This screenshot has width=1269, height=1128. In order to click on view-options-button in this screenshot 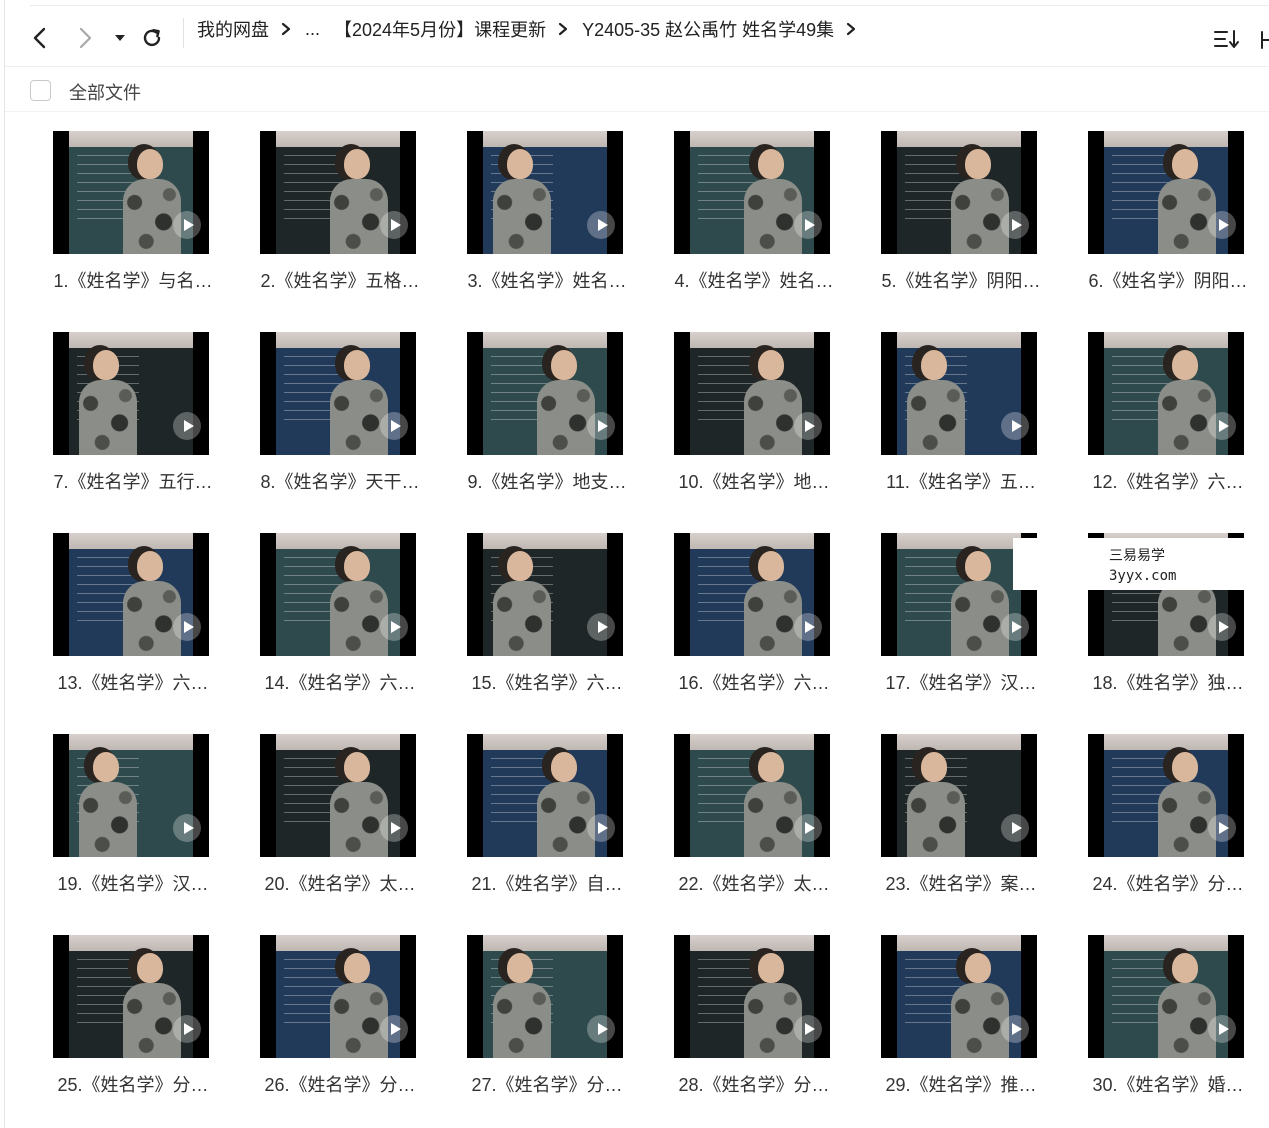, I will do `click(1264, 40)`.